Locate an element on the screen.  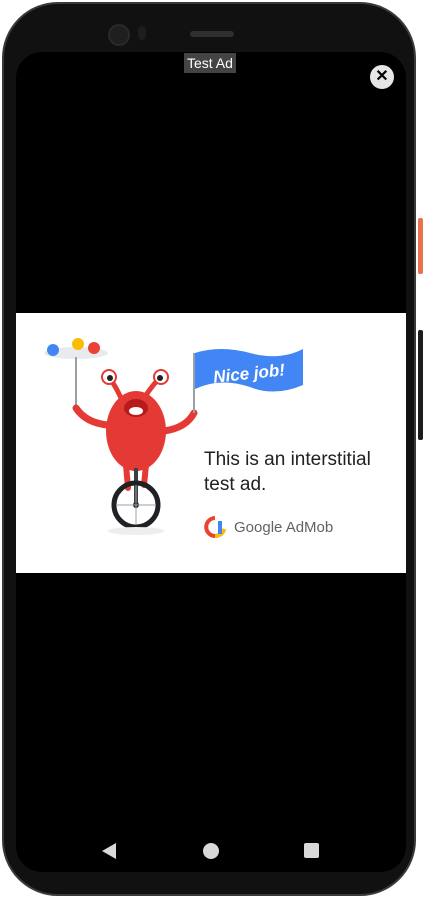
volume-button is located at coordinates (420, 385).